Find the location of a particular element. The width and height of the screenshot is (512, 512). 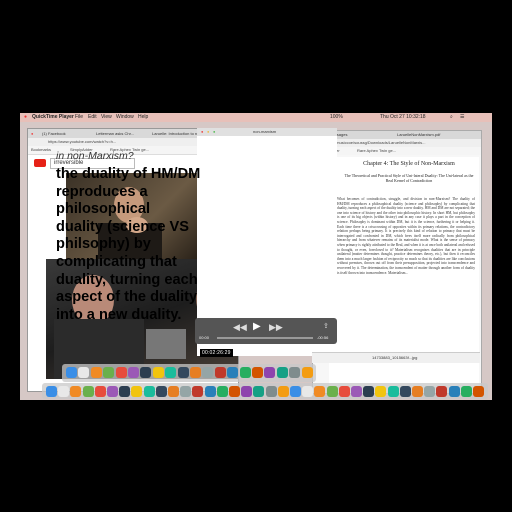

apple-icon: ● is located at coordinates (25, 117).